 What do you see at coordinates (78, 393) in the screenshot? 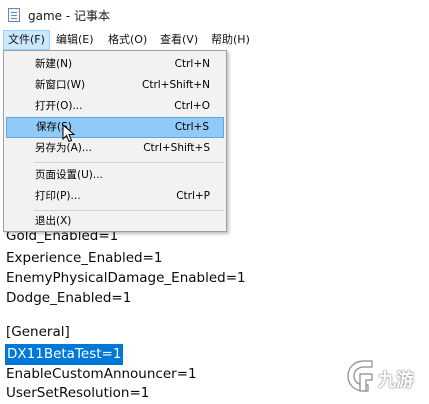
I see `text-line: UserSetResolution=1` at bounding box center [78, 393].